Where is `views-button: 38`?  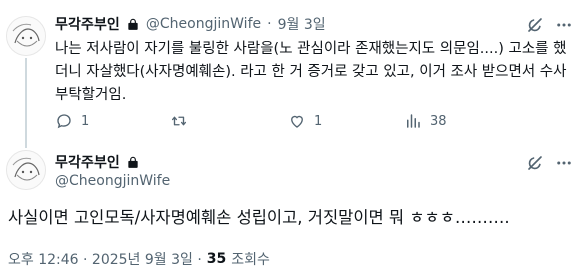
views-button: 38 is located at coordinates (425, 121).